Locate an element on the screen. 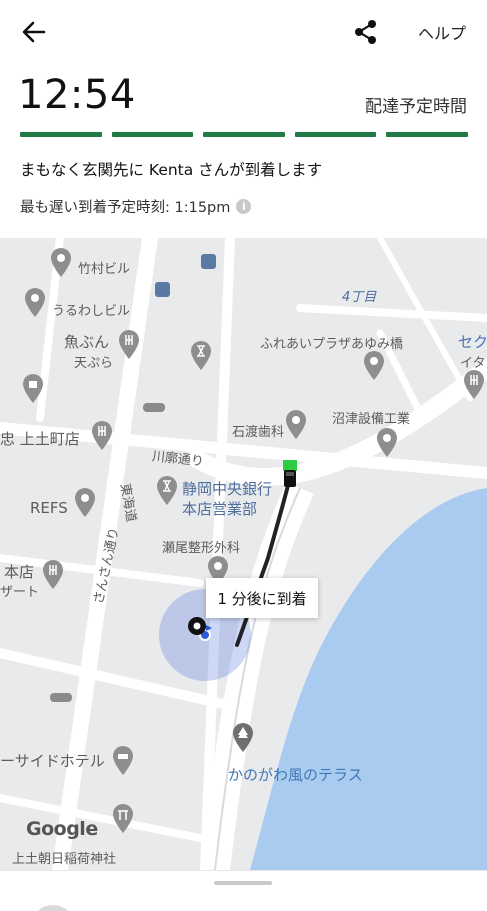 The height and width of the screenshot is (911, 487). map-label: 本店営業部 is located at coordinates (220, 509).